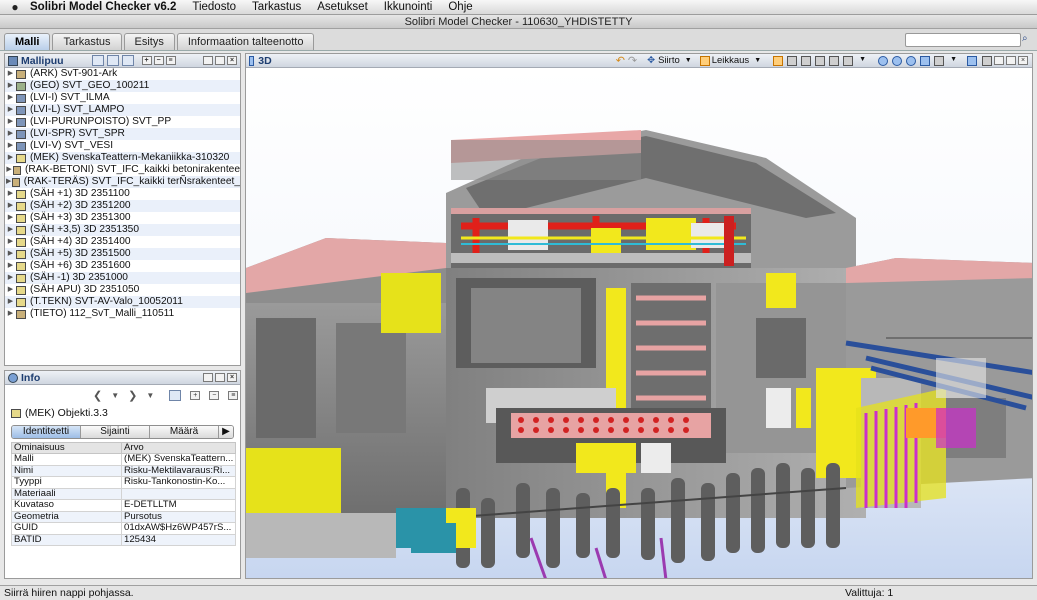 The width and height of the screenshot is (1037, 600). I want to click on measure-dropdown-icon: ▼, so click(953, 61).